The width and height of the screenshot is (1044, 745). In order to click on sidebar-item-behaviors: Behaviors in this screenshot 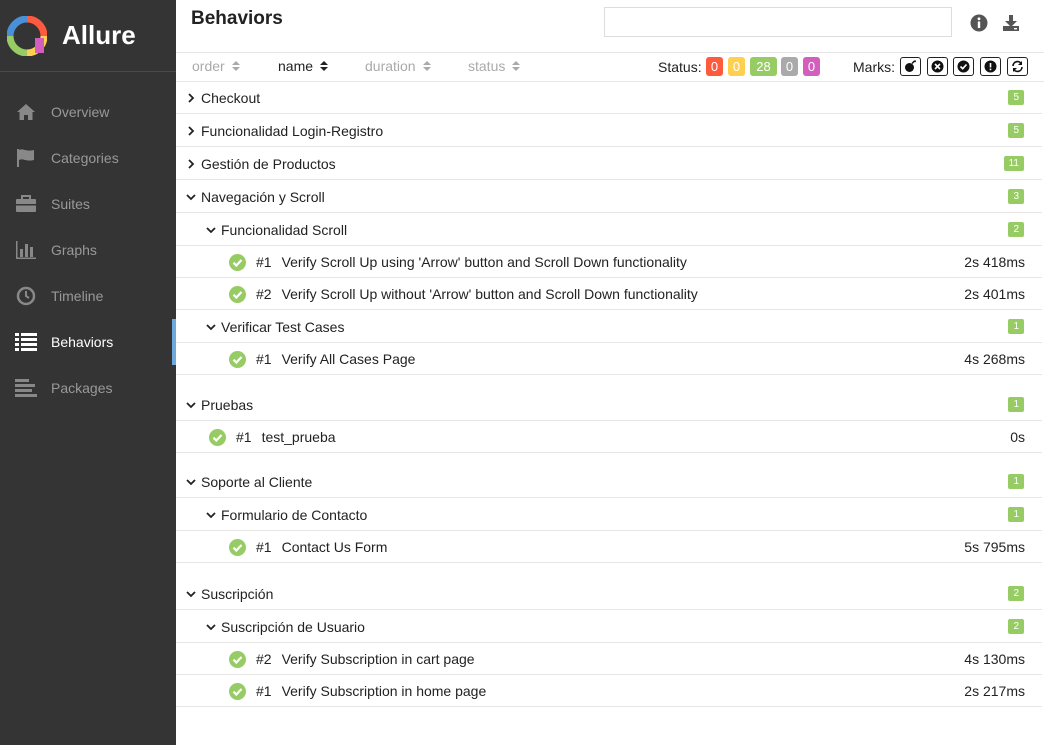, I will do `click(88, 342)`.